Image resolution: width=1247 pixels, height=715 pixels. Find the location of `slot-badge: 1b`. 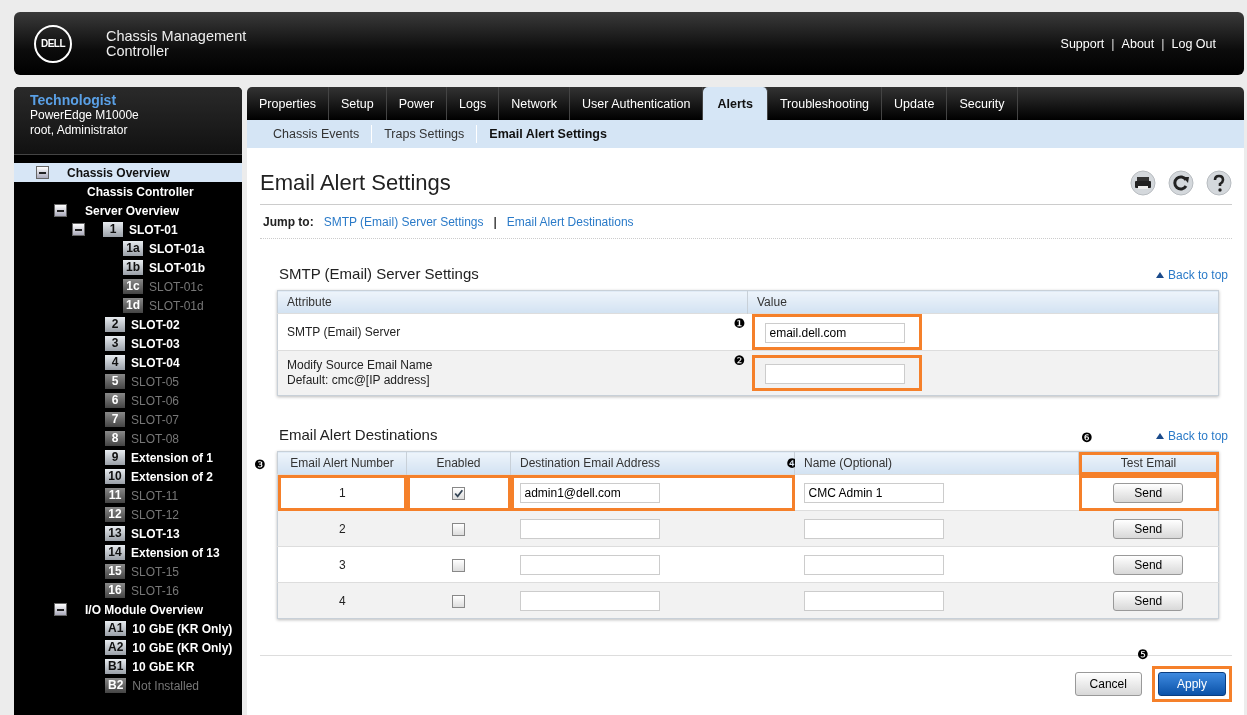

slot-badge: 1b is located at coordinates (133, 267).